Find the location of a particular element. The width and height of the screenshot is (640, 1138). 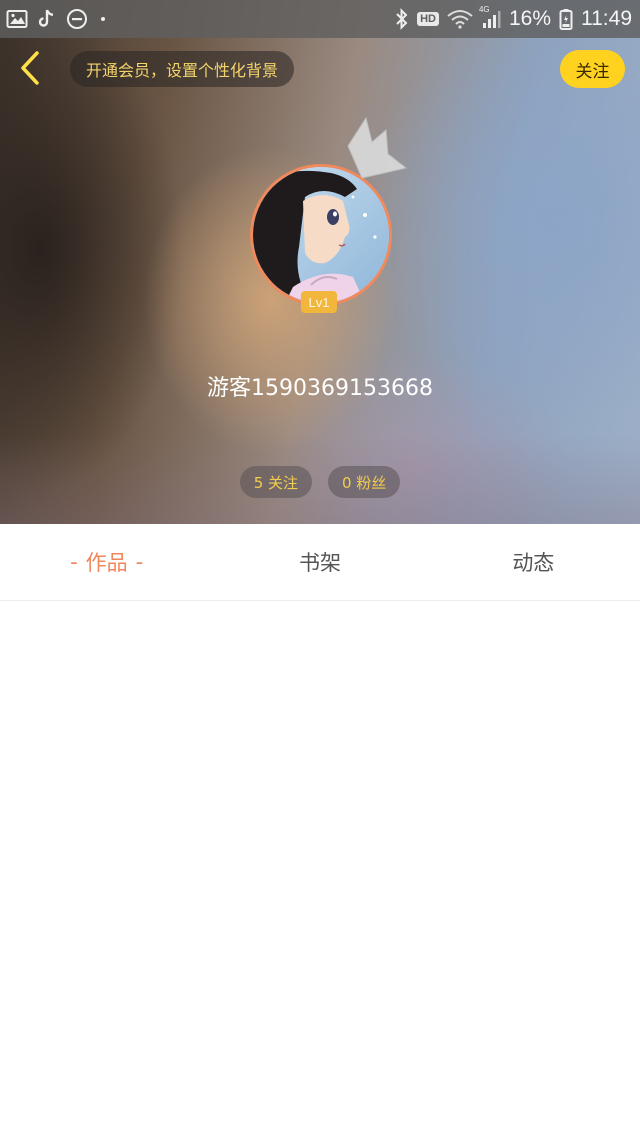

network-type-label: 4G is located at coordinates (484, 9).